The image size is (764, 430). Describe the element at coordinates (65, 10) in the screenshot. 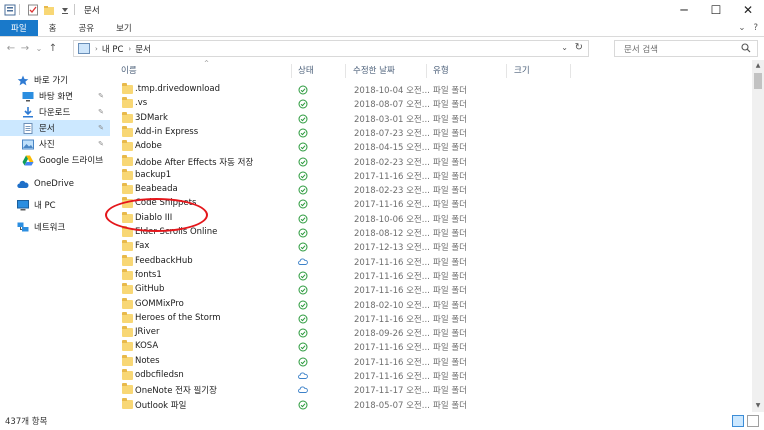

I see `customize-quick-access-icon` at that location.